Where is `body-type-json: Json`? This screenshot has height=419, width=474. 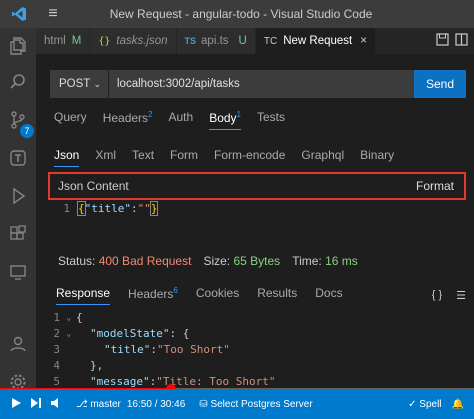 body-type-json: Json is located at coordinates (67, 157).